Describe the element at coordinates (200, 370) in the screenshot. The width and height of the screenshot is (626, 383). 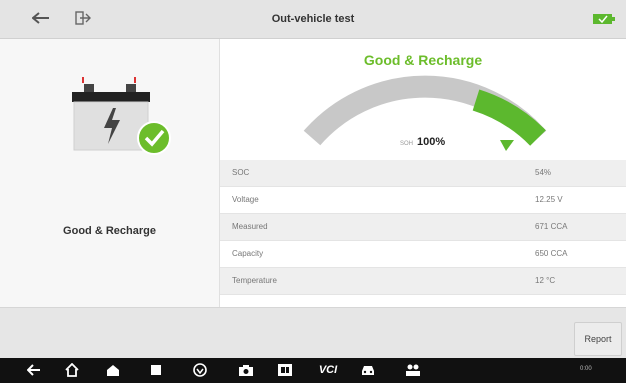
I see `shield-icon` at that location.